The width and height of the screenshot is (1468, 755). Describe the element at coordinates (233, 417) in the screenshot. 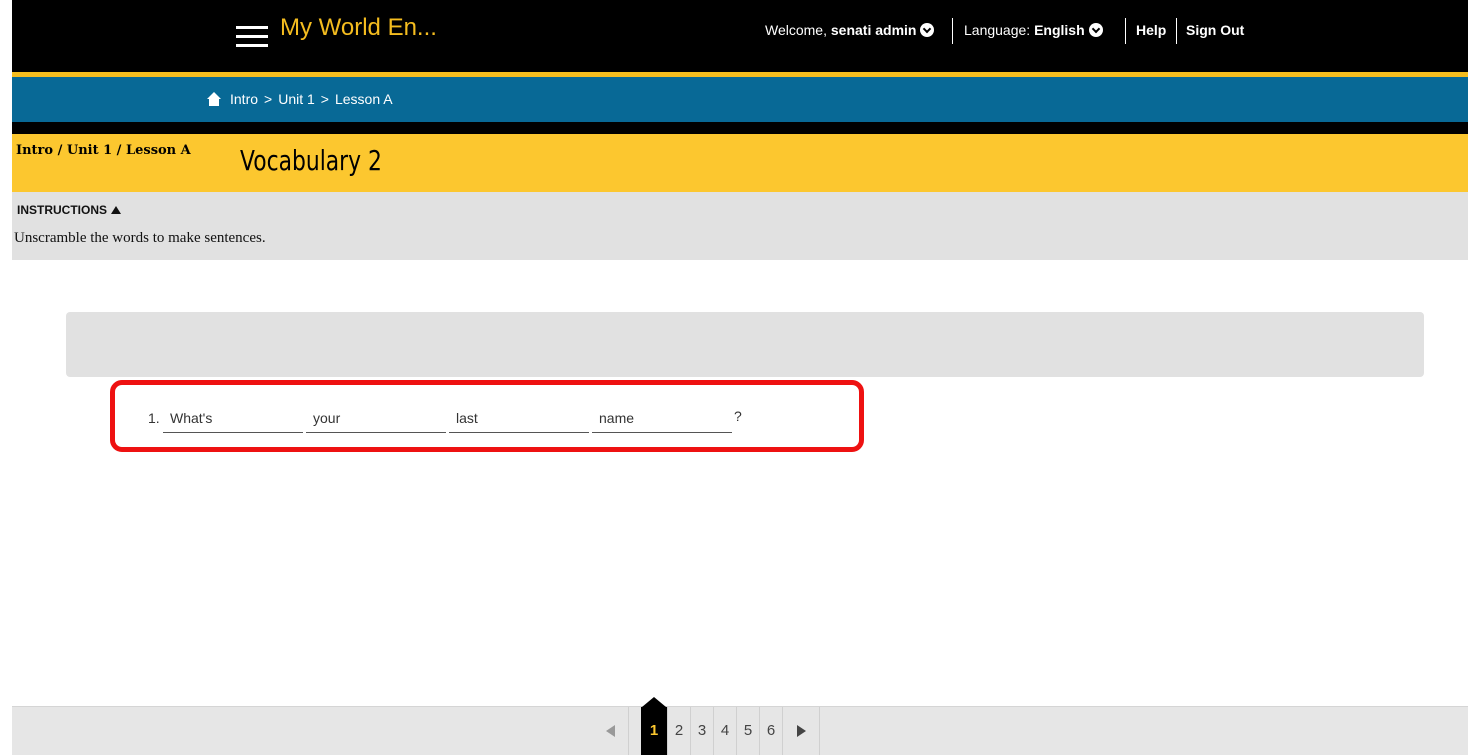

I see `word-slot: What's` at that location.